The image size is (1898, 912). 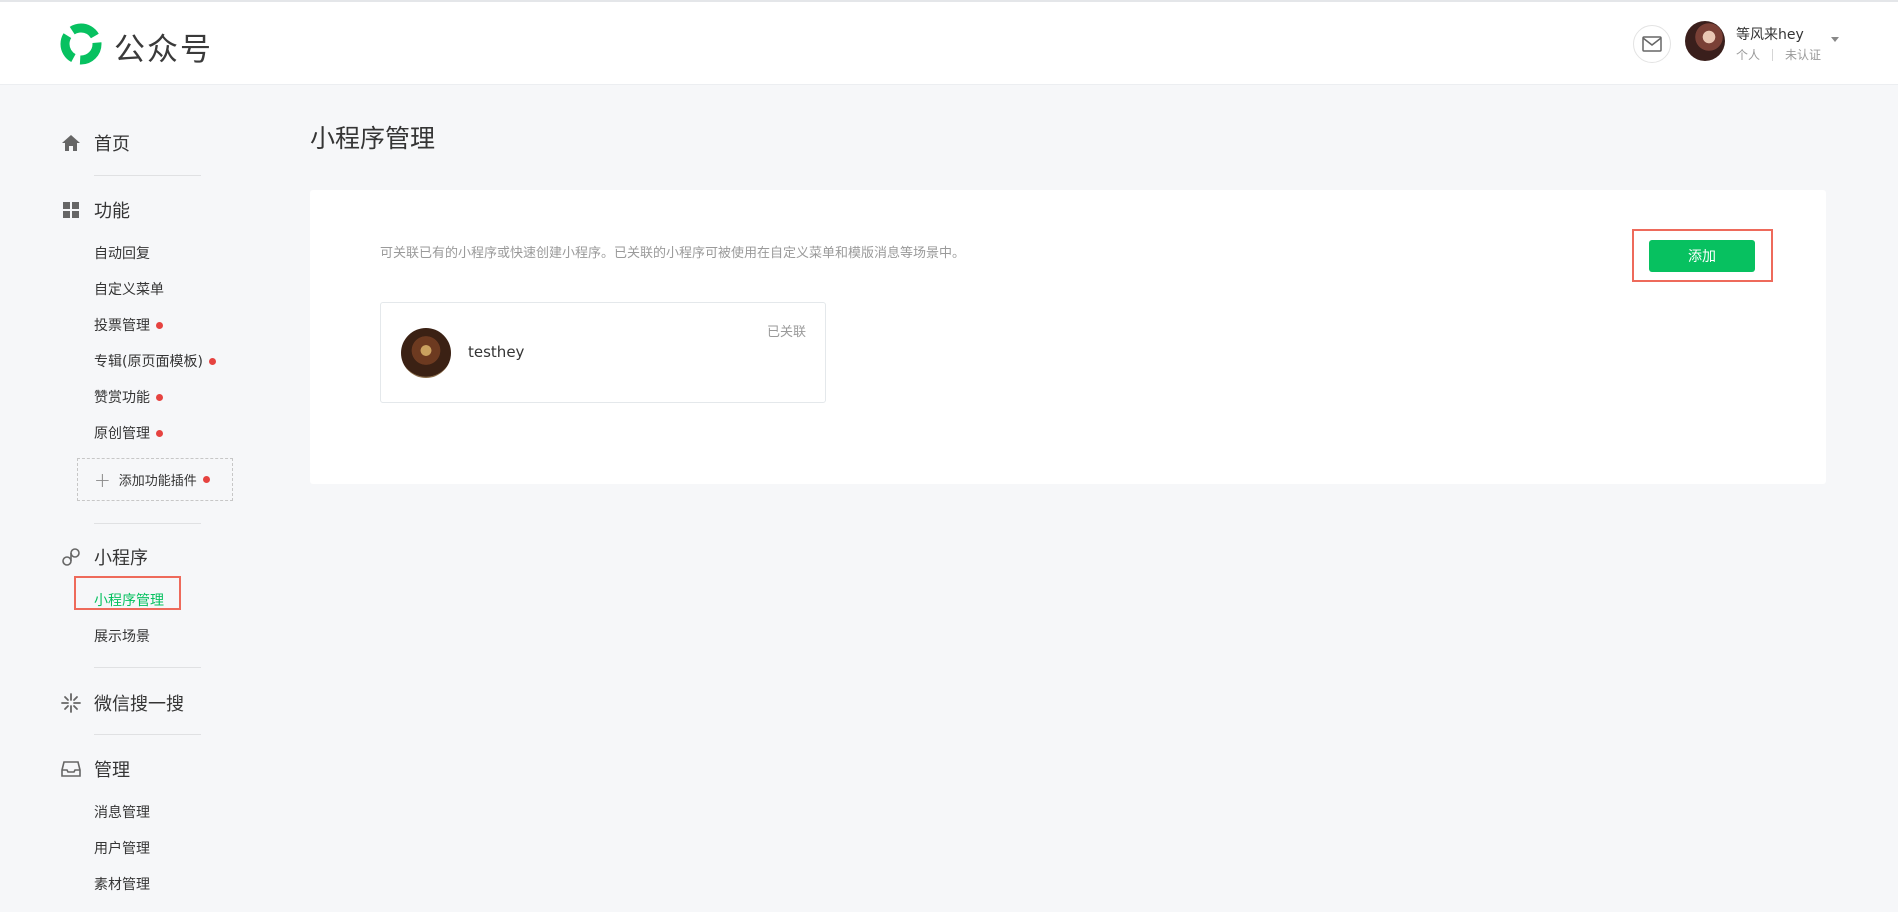 I want to click on message-button, so click(x=1652, y=44).